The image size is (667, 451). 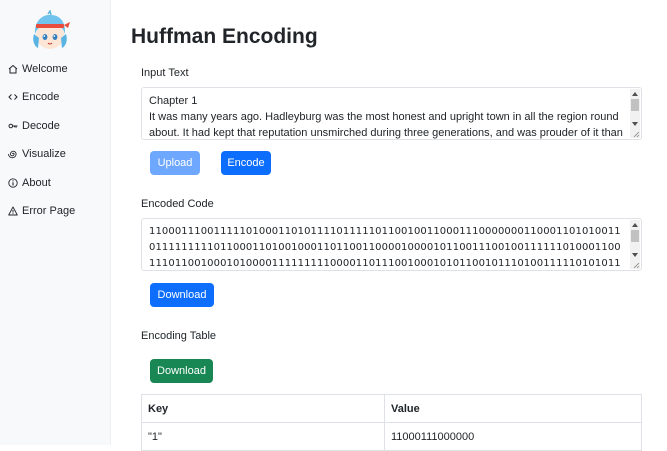 What do you see at coordinates (41, 126) in the screenshot?
I see `sidebar-item-label: Decode` at bounding box center [41, 126].